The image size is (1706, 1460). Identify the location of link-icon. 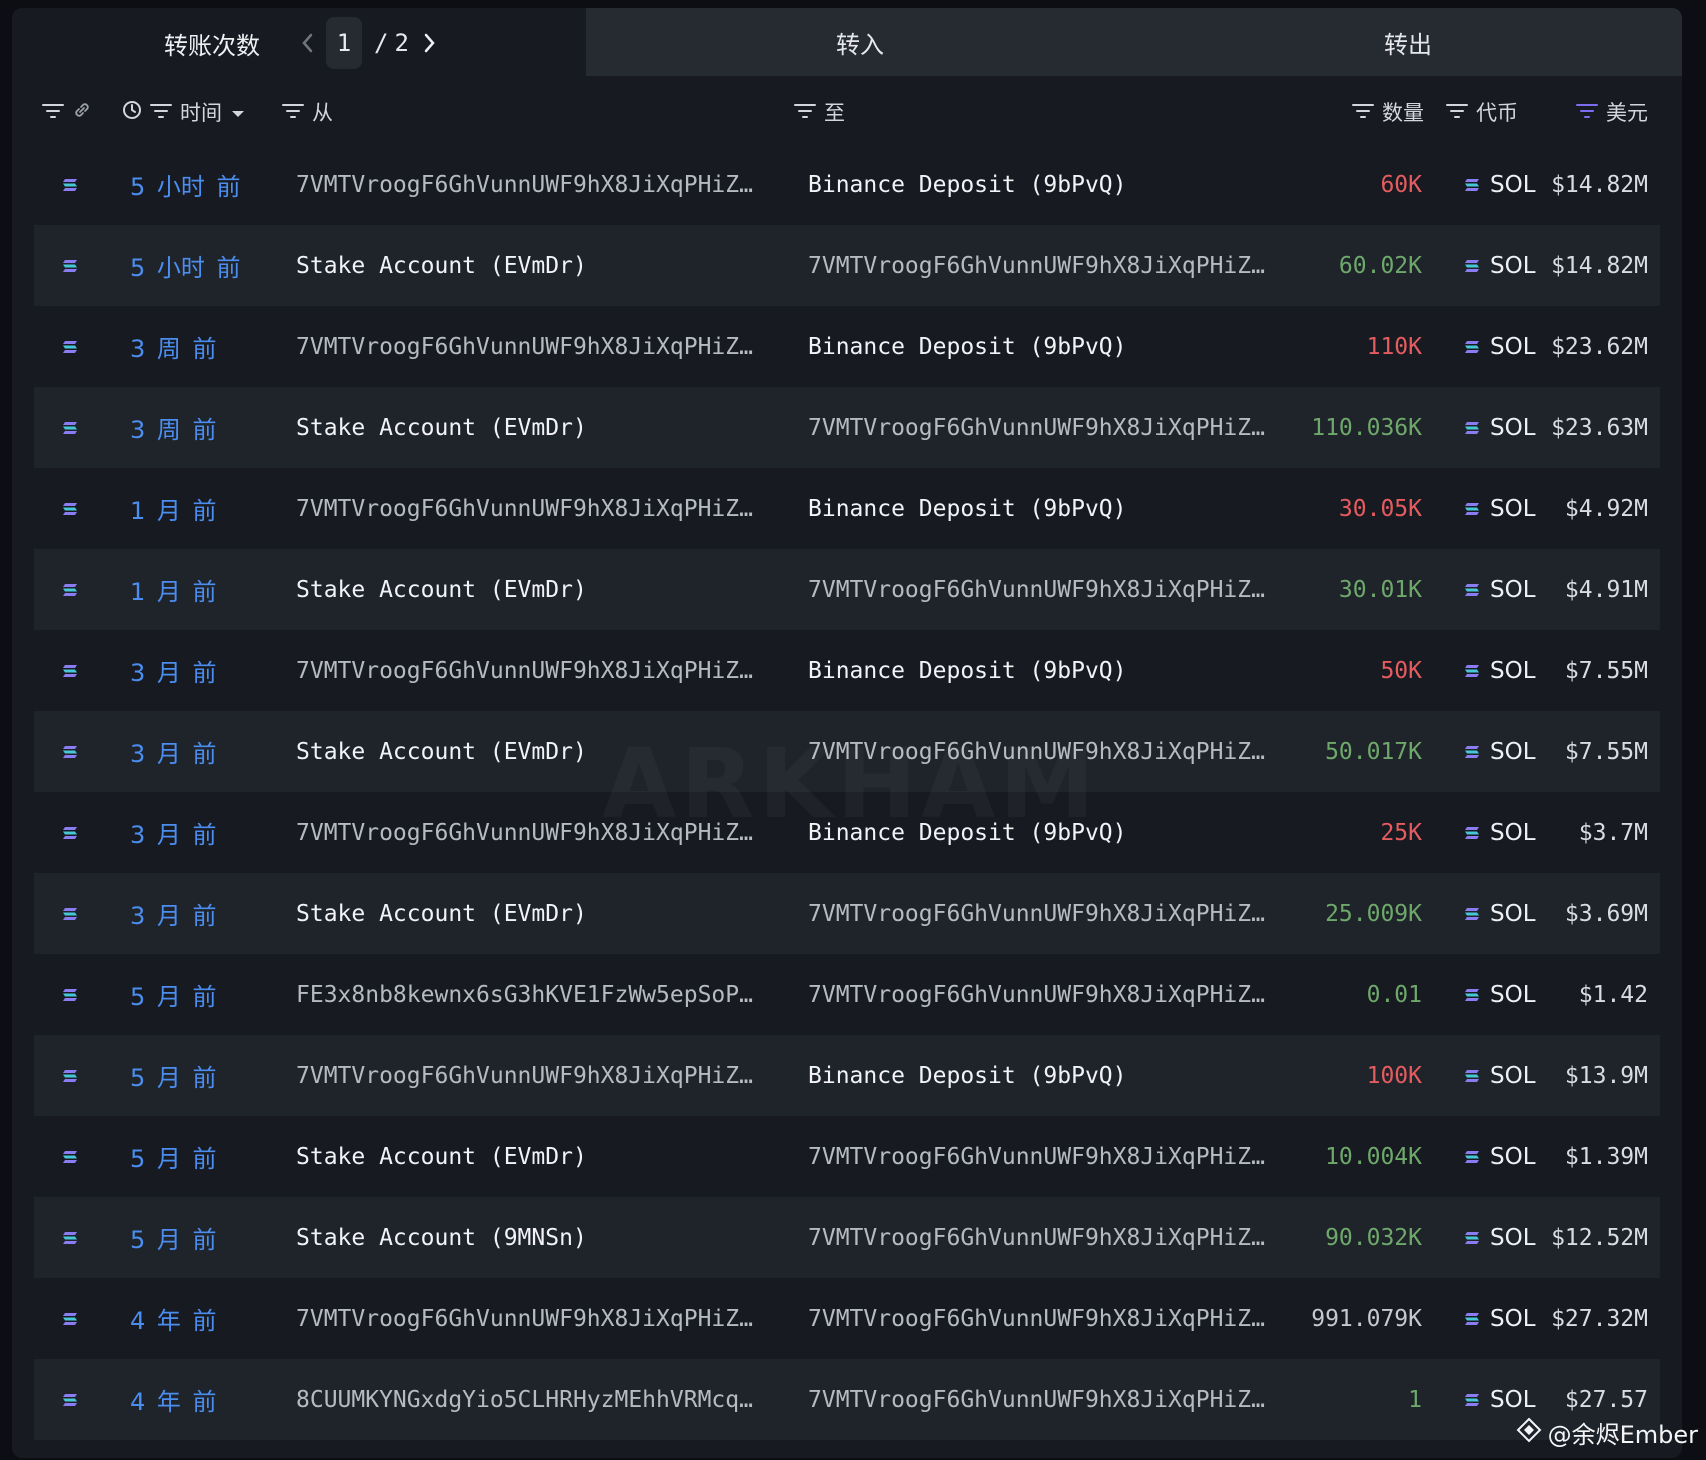
(82, 112).